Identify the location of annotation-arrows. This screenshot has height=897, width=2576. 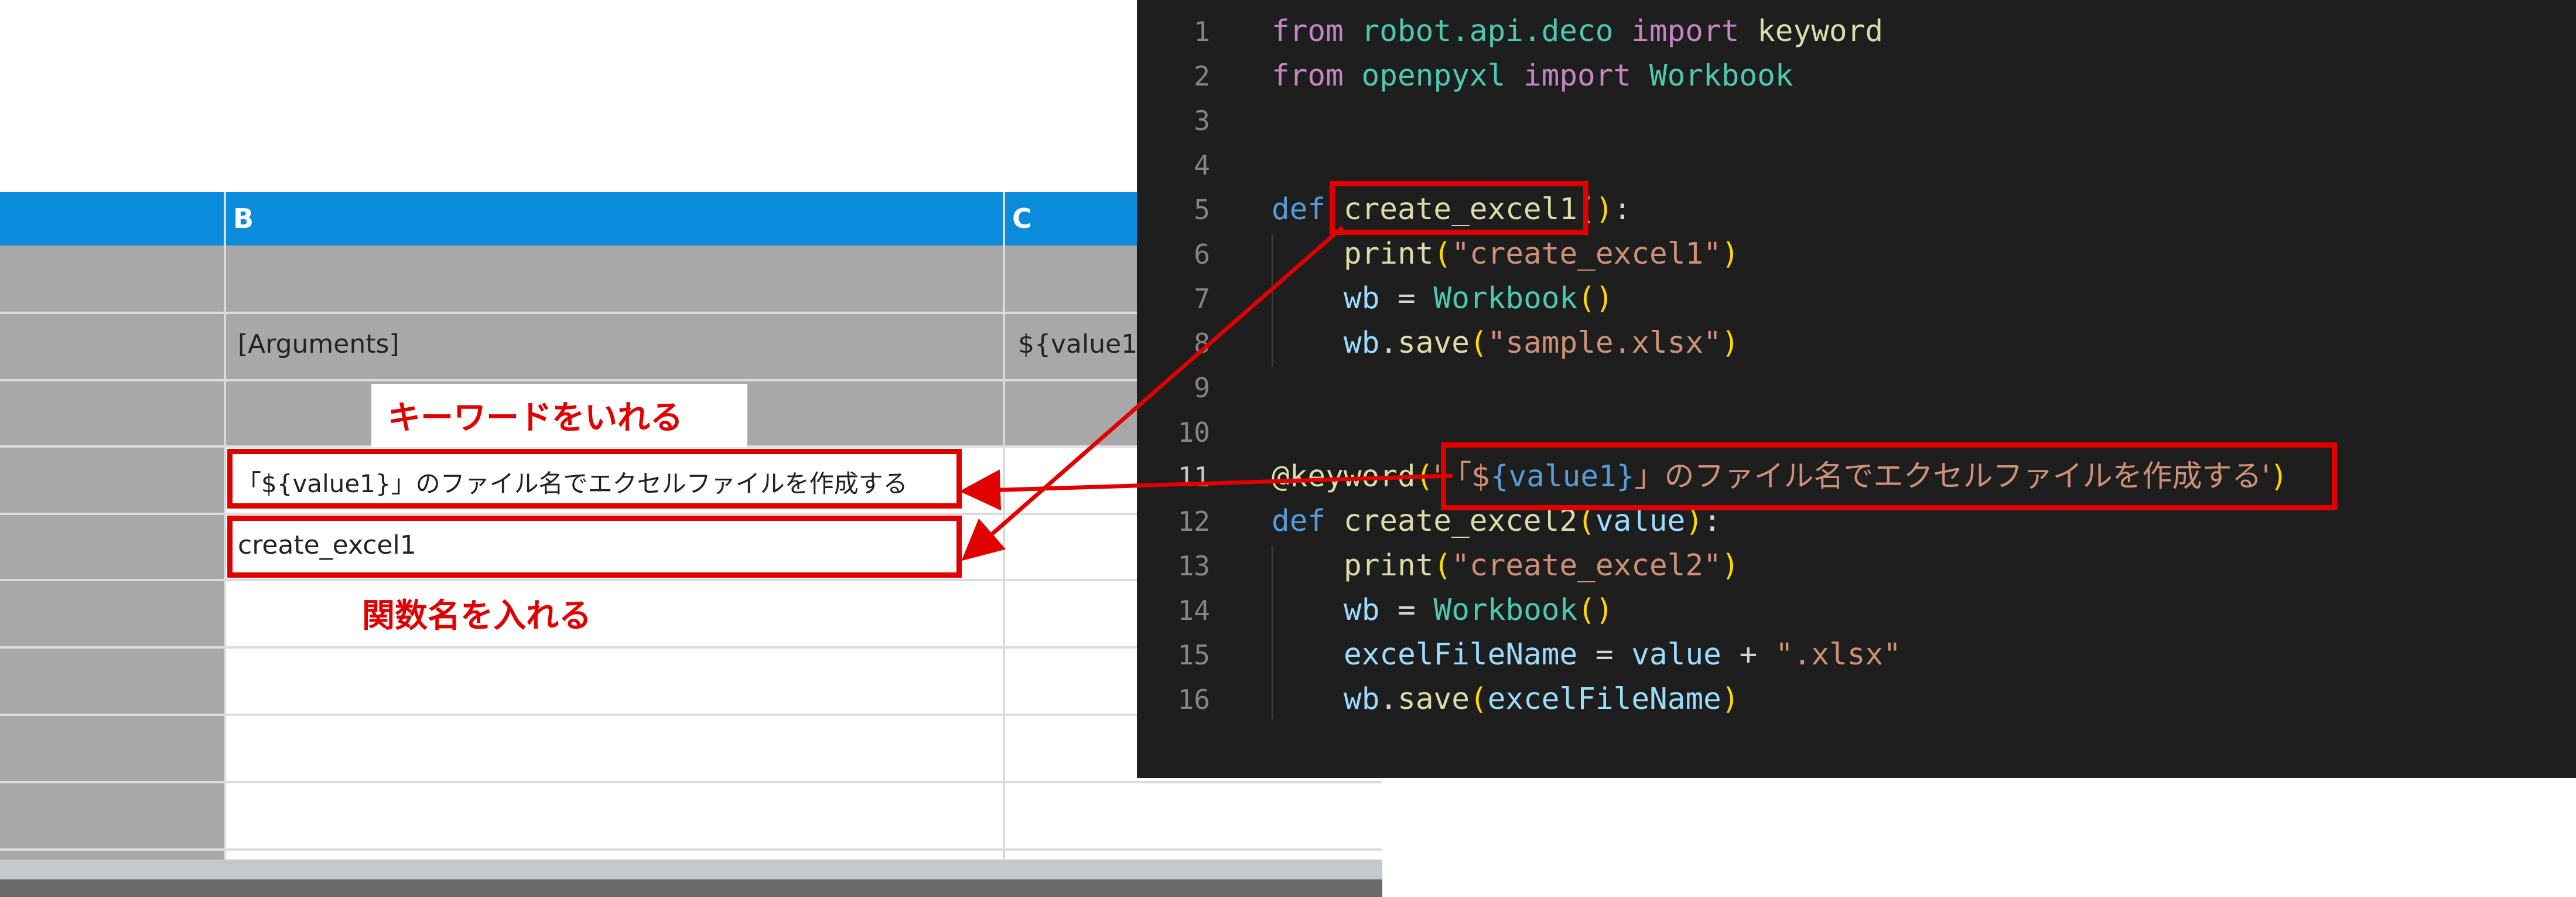
(1206, 393).